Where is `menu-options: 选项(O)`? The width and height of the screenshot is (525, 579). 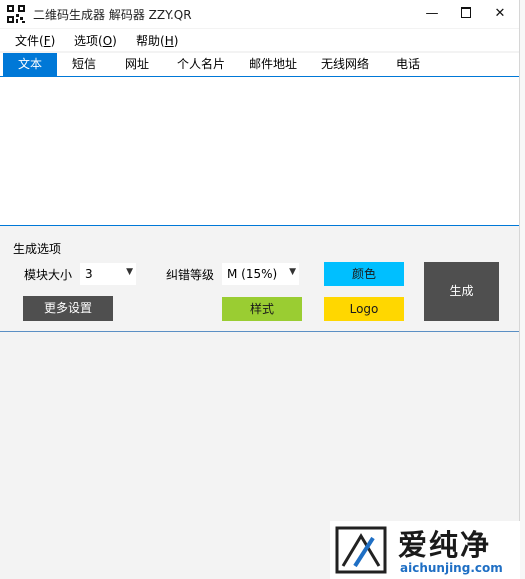
menu-options: 选项(O) is located at coordinates (95, 40).